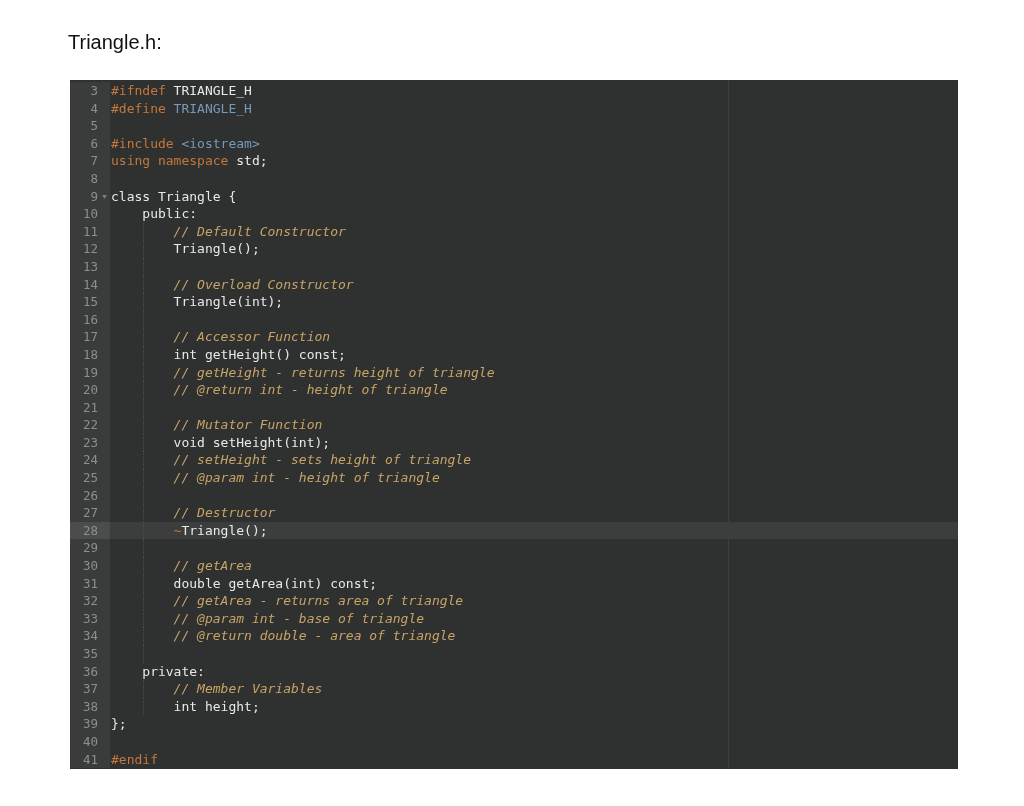 This screenshot has height=806, width=1024. I want to click on code-line: // Member Variables, so click(247, 689).